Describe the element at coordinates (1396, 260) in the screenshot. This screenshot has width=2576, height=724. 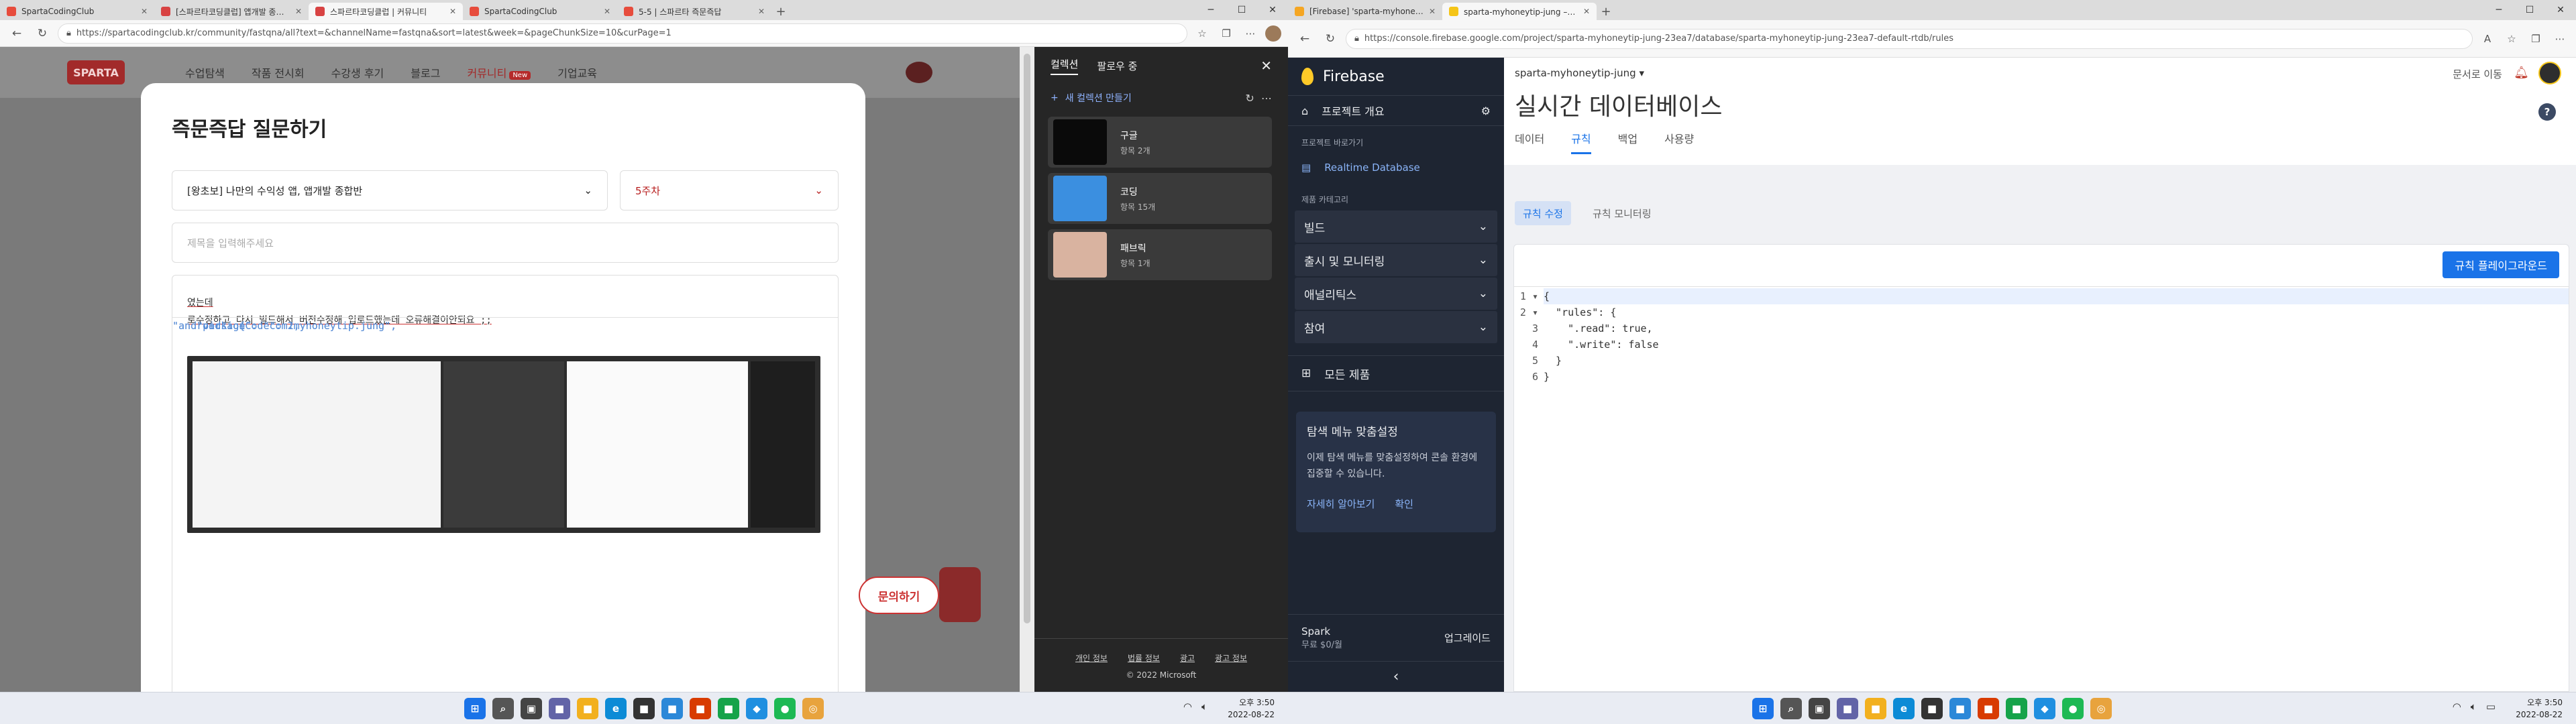
I see `sidebar-menu-group: 출시 및 모니터링 ⌄` at that location.